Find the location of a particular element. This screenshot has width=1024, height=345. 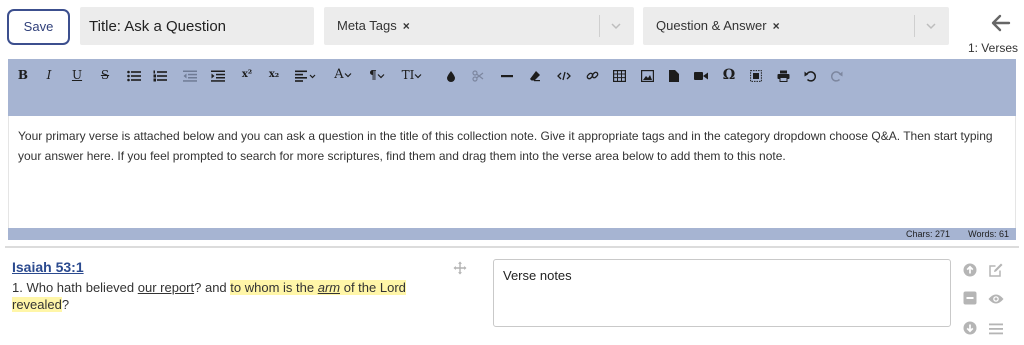

file-icon is located at coordinates (674, 75).